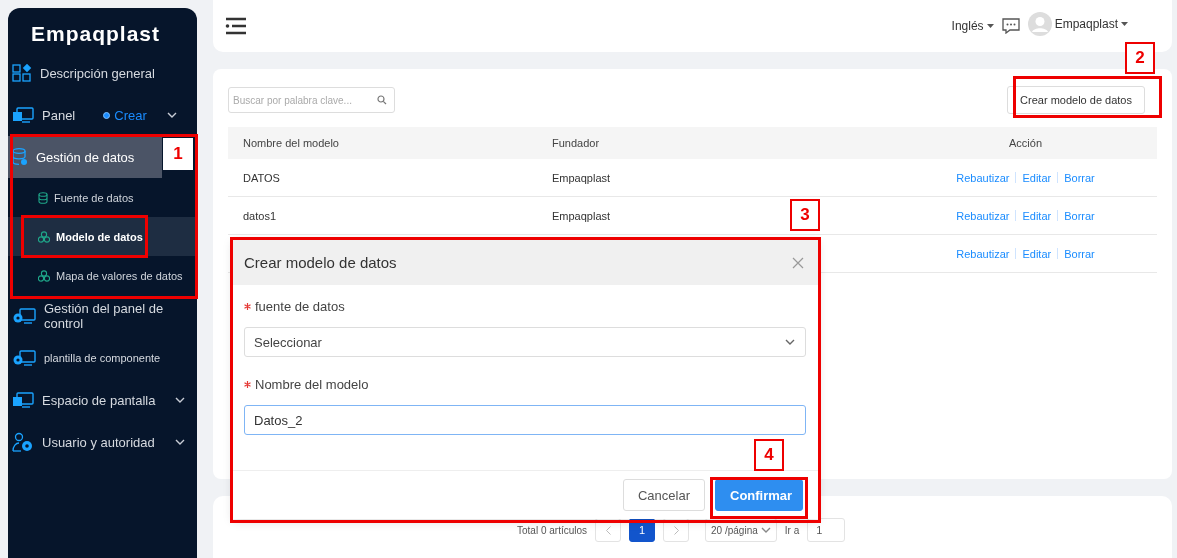 The width and height of the screenshot is (1177, 558). What do you see at coordinates (102, 275) in the screenshot?
I see `submenu-item: Mapa de valores de datos` at bounding box center [102, 275].